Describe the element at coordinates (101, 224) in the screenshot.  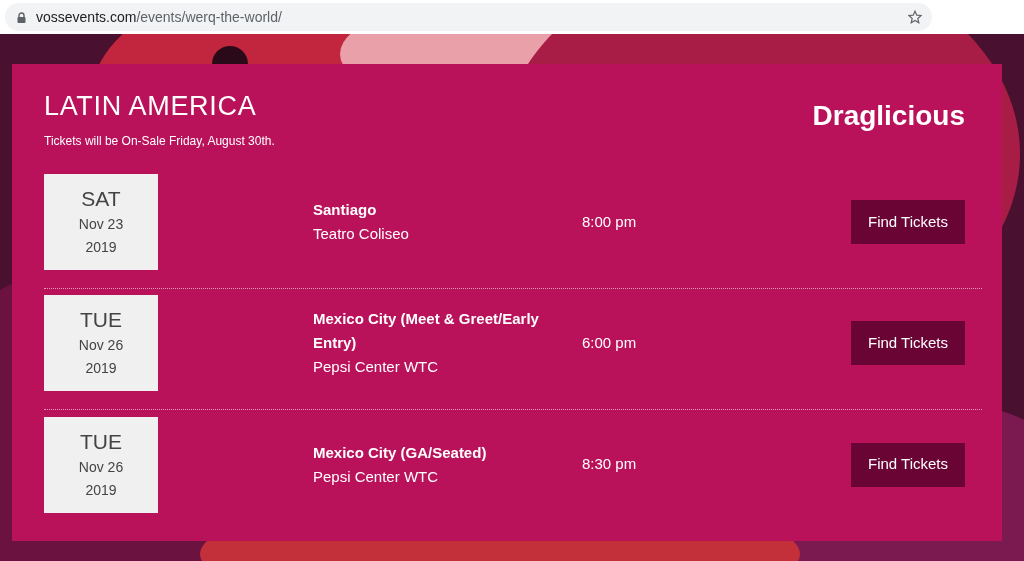
I see `date-text: Nov 23` at that location.